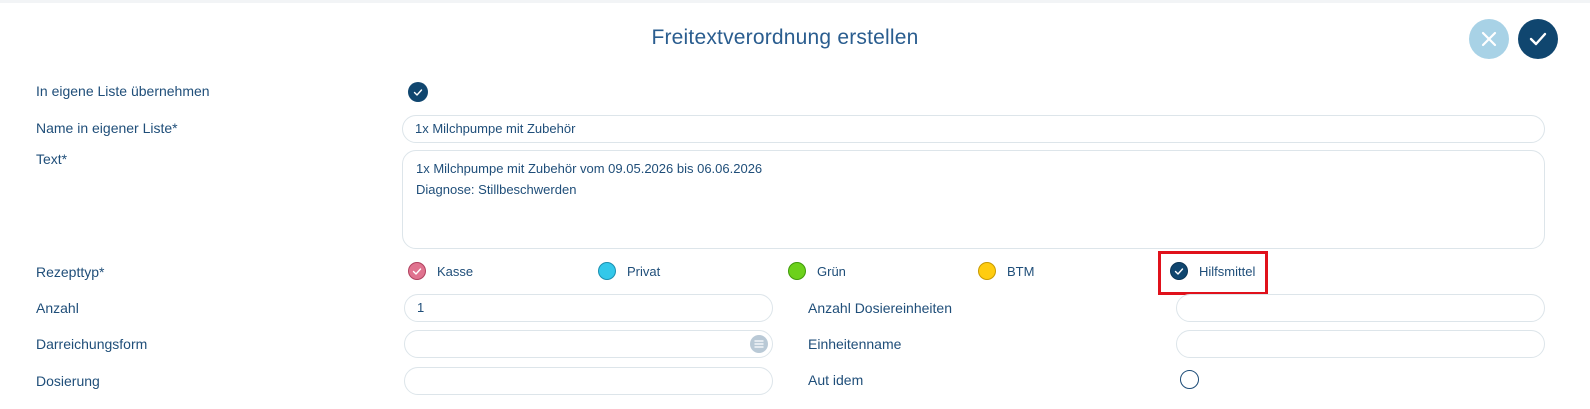 The width and height of the screenshot is (1590, 409). Describe the element at coordinates (973, 129) in the screenshot. I see `name-input: 1x Milchpumpe mit Zubehör` at that location.